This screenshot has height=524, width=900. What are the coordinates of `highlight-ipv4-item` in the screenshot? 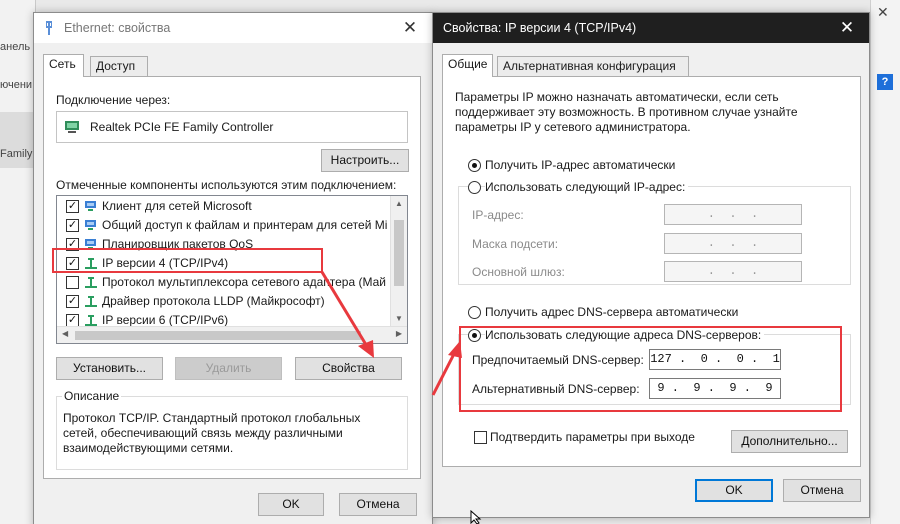 It's located at (187, 260).